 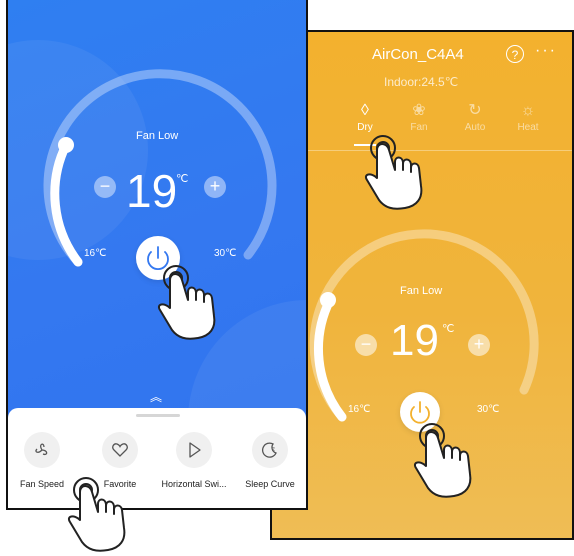 What do you see at coordinates (270, 484) in the screenshot?
I see `feature-label: Sleep Curve` at bounding box center [270, 484].